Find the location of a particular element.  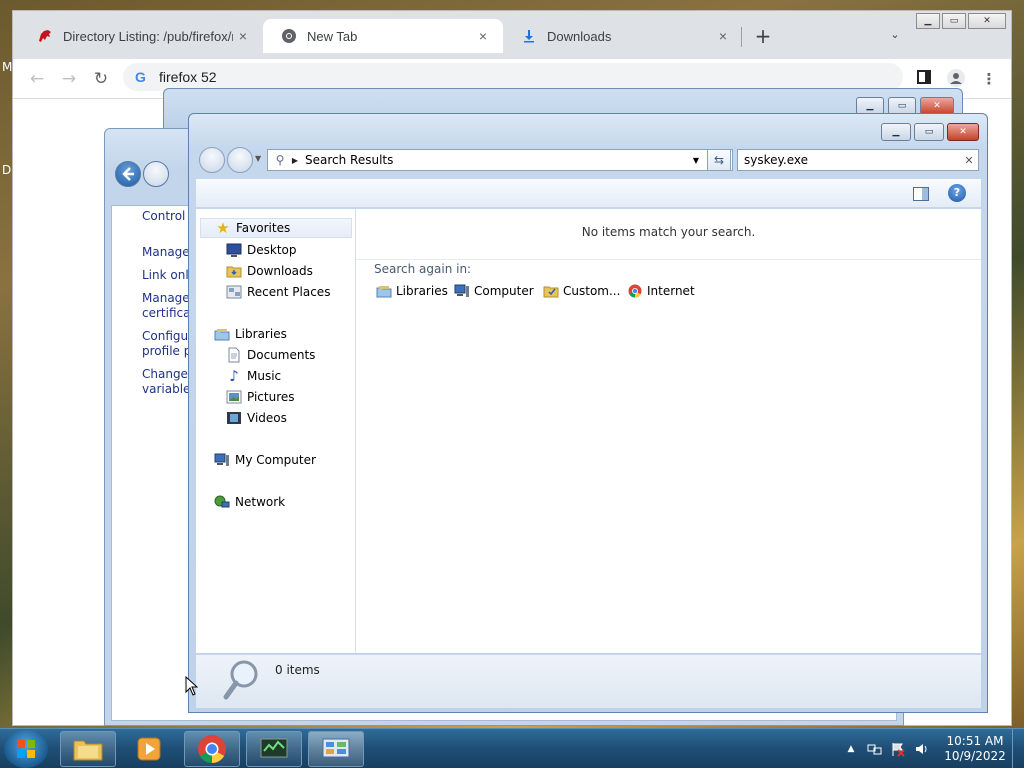

reload-icon: ↻ is located at coordinates (101, 79).